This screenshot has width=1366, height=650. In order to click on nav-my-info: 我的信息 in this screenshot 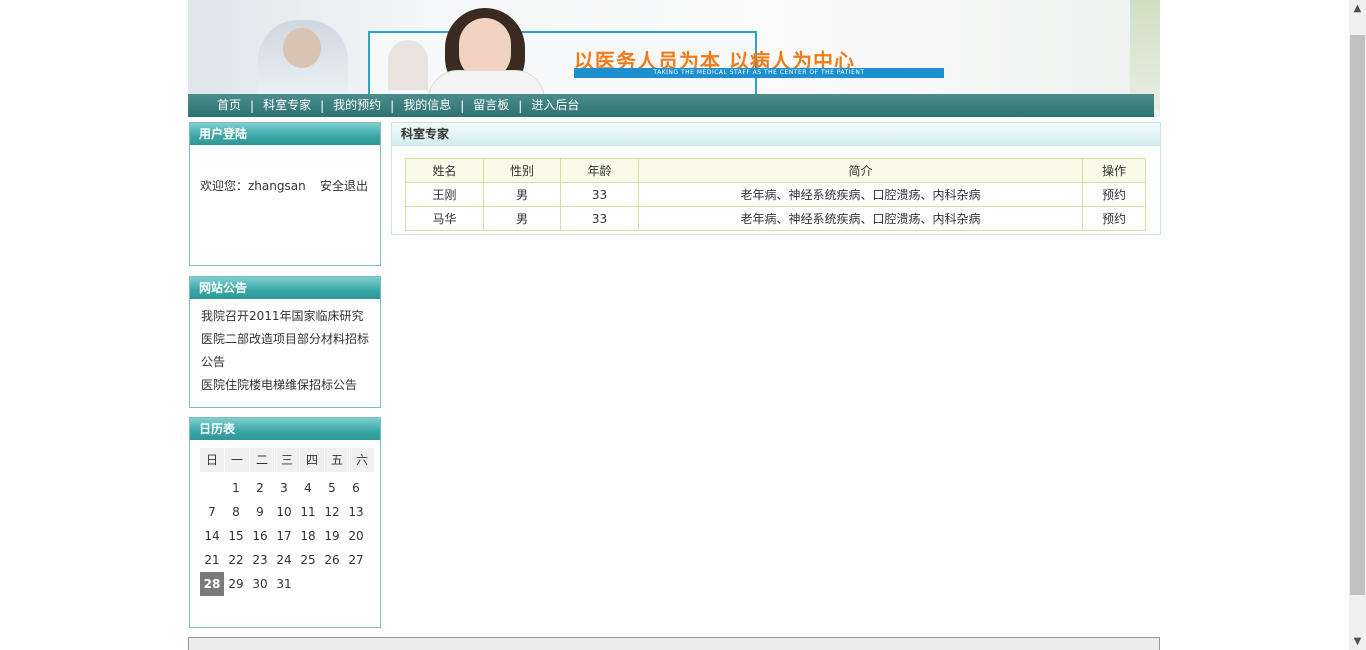, I will do `click(427, 105)`.